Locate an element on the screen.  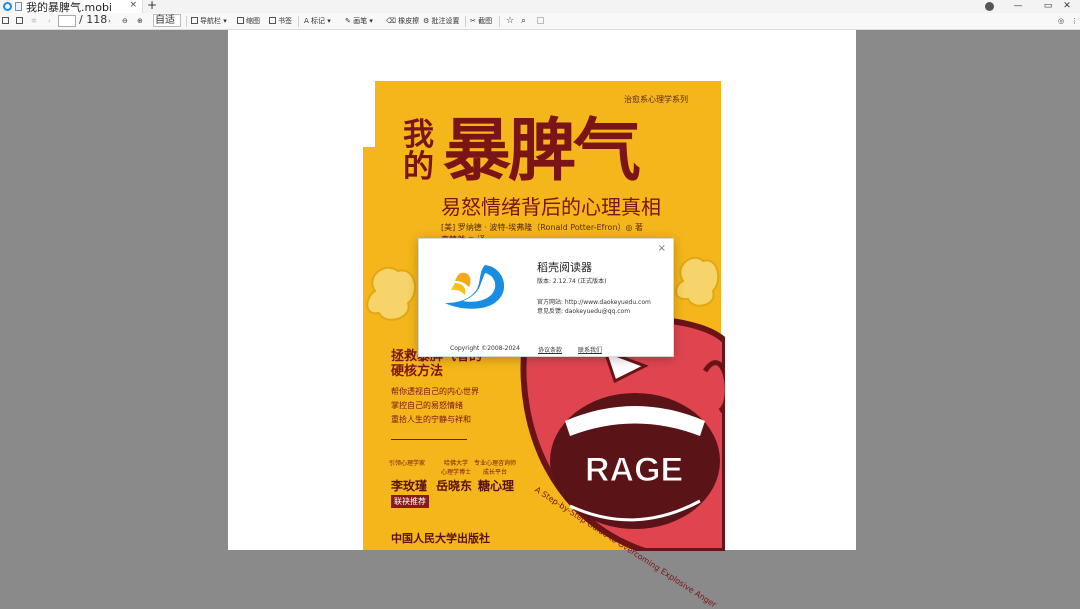
pitch-point: 帮你透视自己的内心世界 is located at coordinates (435, 391).